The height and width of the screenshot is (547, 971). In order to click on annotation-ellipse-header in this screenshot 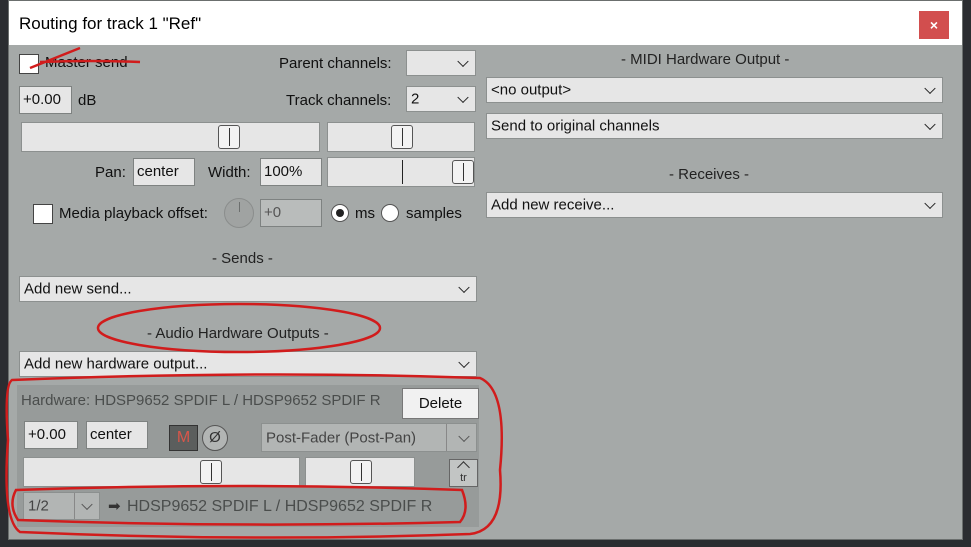, I will do `click(239, 328)`.